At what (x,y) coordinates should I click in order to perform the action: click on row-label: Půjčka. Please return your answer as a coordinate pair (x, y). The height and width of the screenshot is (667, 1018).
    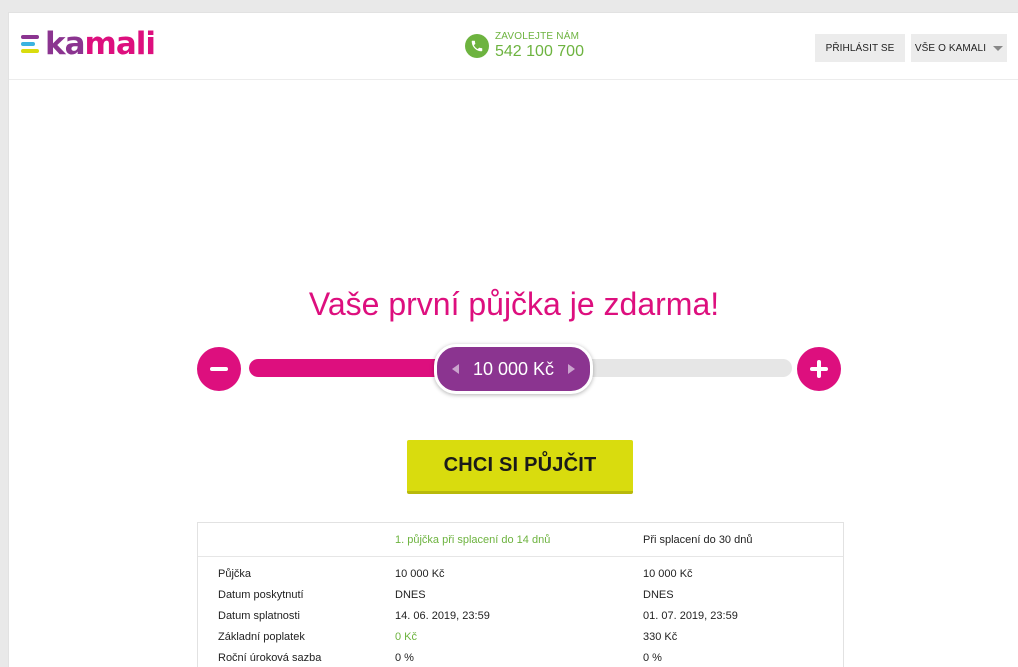
    Looking at the image, I should click on (235, 574).